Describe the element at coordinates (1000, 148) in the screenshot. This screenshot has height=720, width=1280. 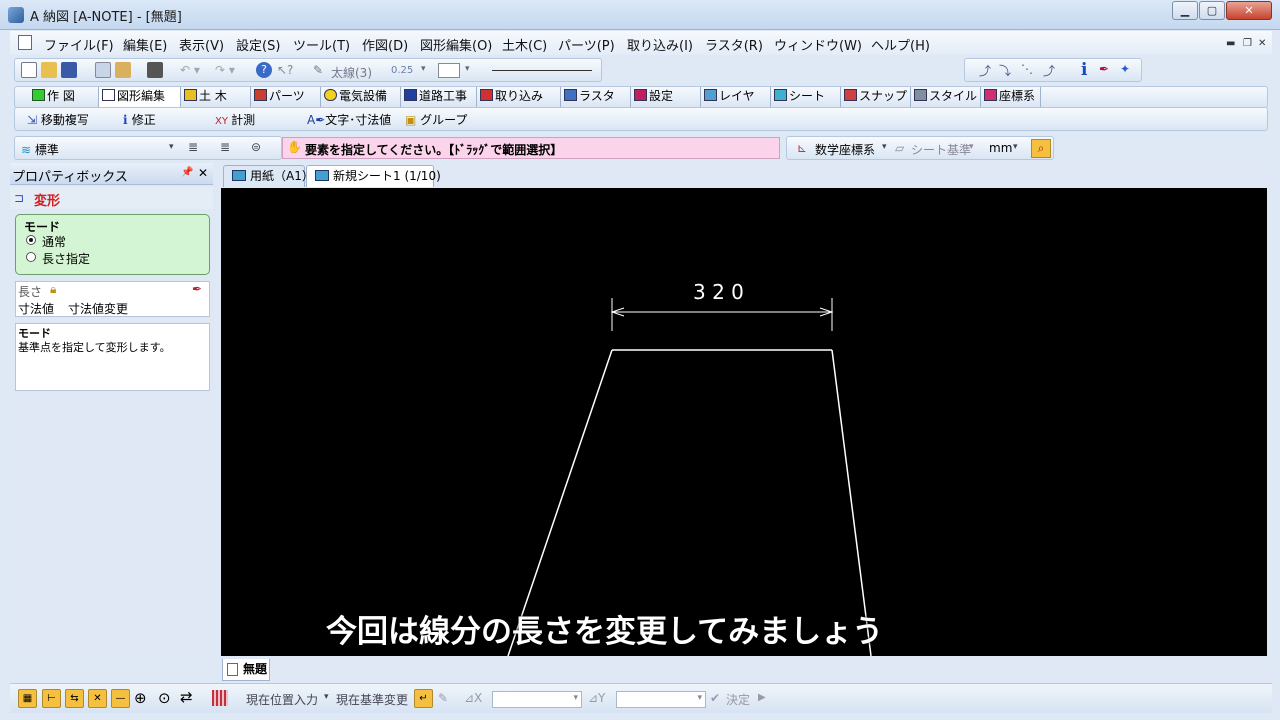
I see `unit-combo: mm` at that location.